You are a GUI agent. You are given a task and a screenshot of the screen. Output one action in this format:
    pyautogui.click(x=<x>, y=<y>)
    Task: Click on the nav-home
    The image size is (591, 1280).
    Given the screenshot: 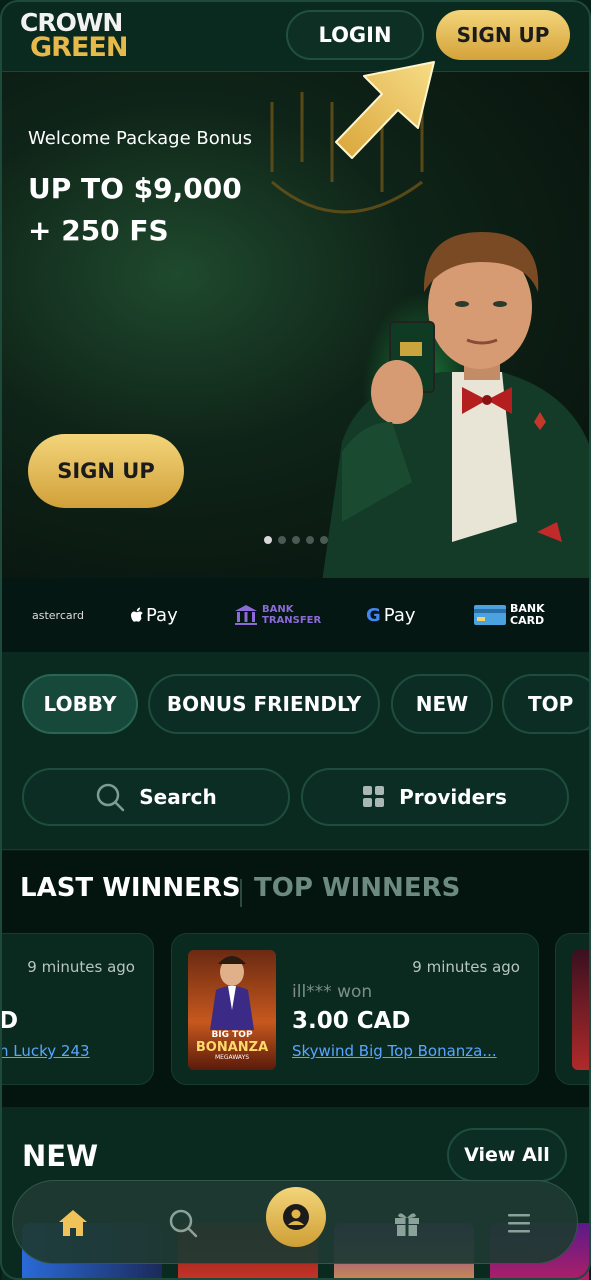 What is the action you would take?
    pyautogui.click(x=73, y=1223)
    